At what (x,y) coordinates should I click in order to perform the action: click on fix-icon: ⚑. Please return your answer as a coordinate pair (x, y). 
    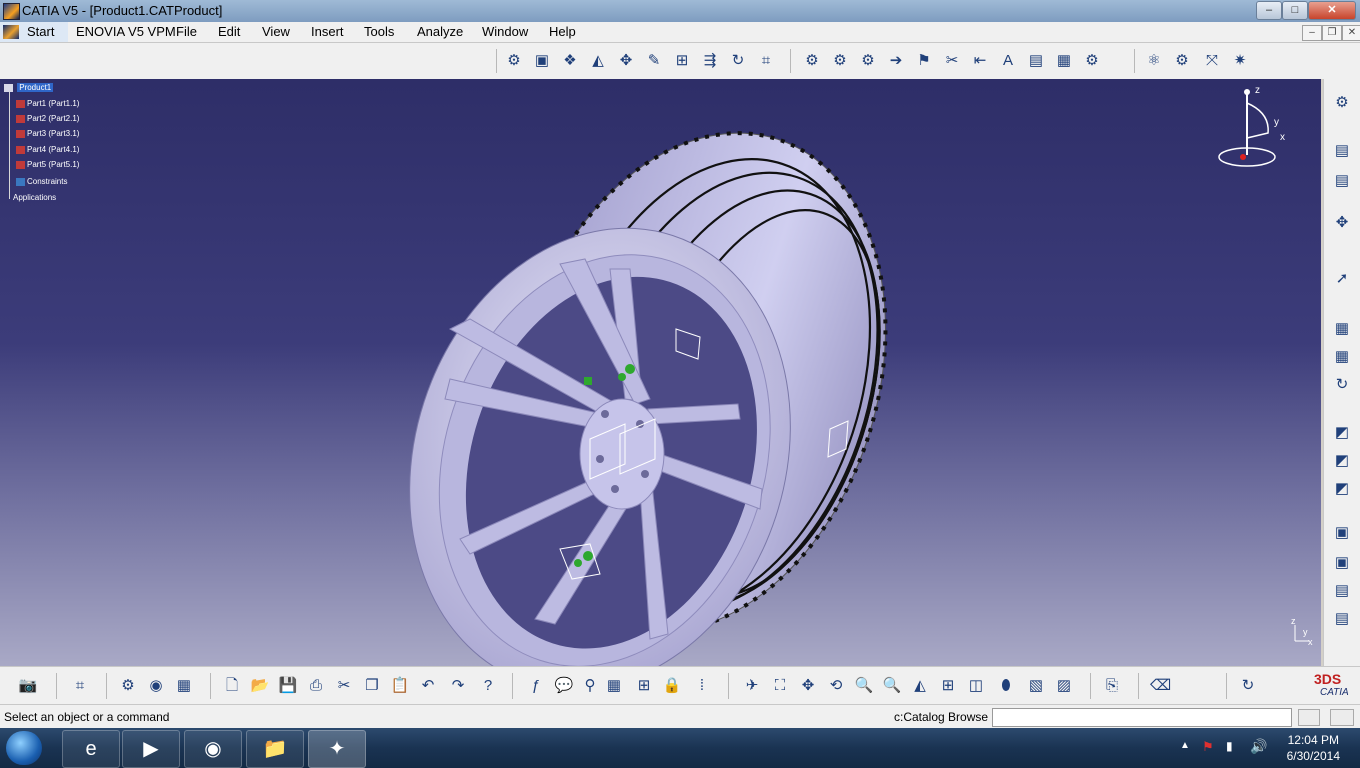
    Looking at the image, I should click on (924, 61).